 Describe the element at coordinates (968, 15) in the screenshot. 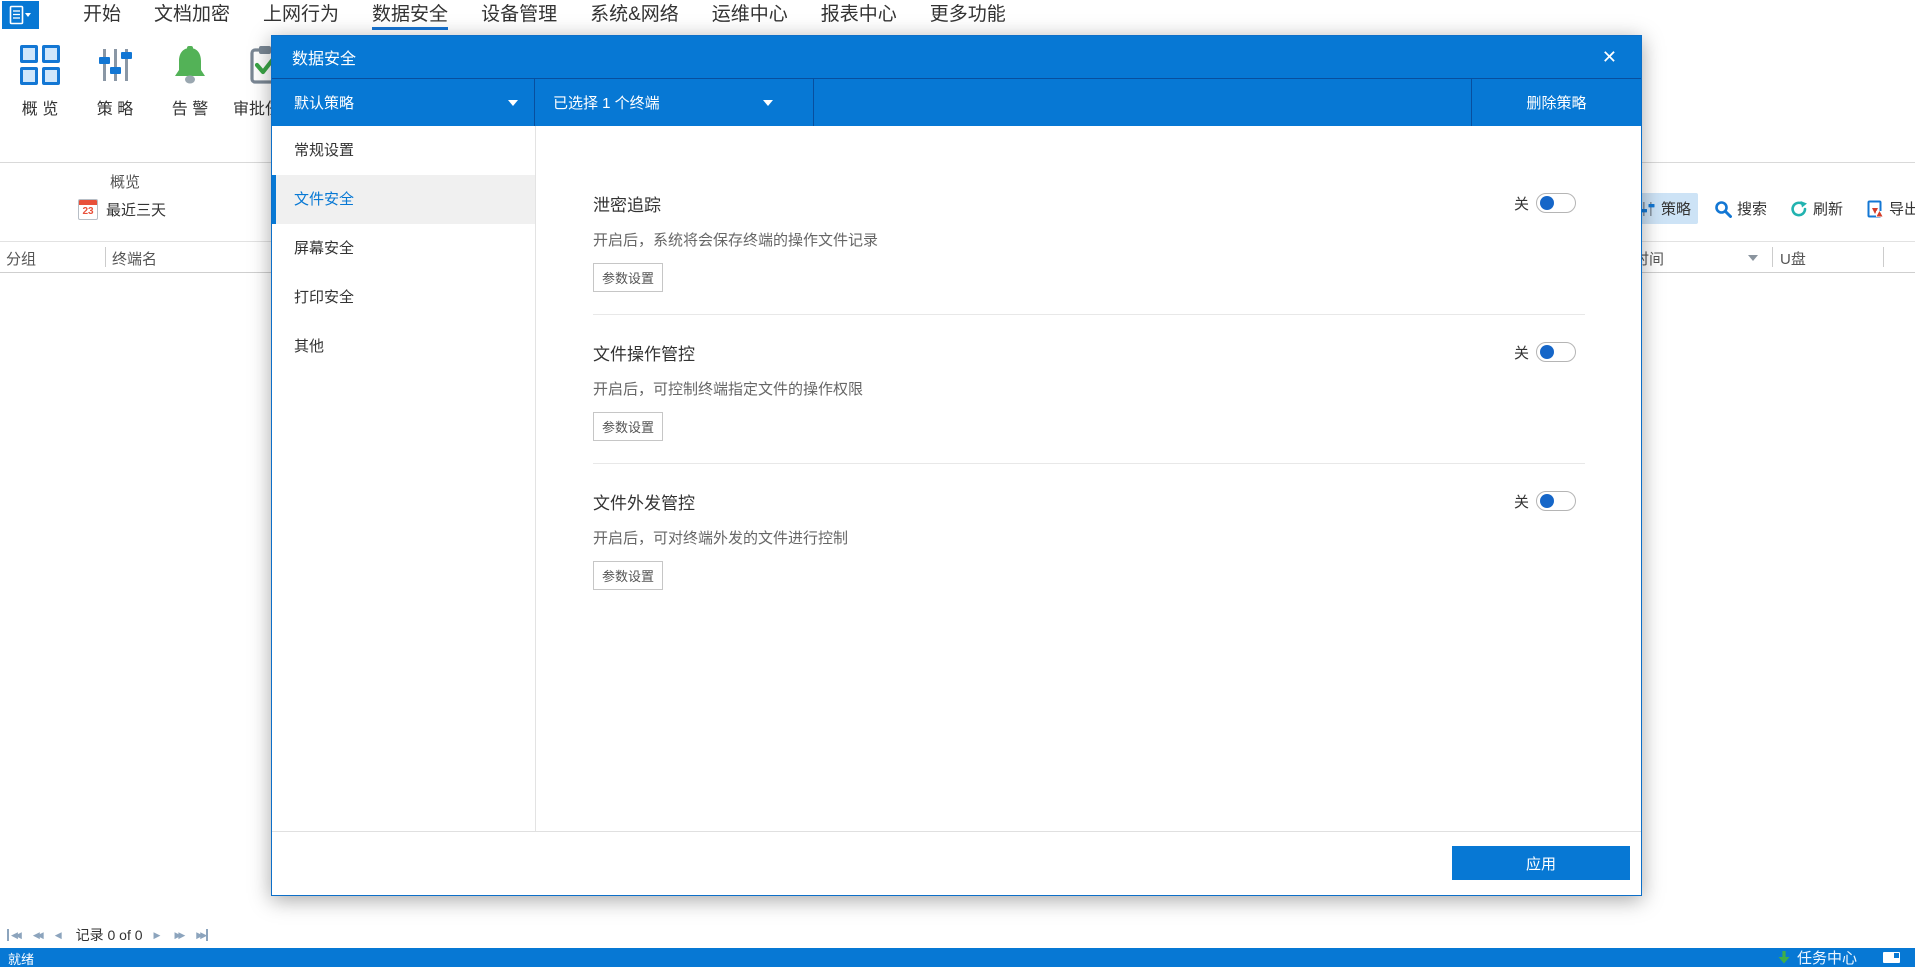

I see `tab-more-features: 更多功能` at that location.